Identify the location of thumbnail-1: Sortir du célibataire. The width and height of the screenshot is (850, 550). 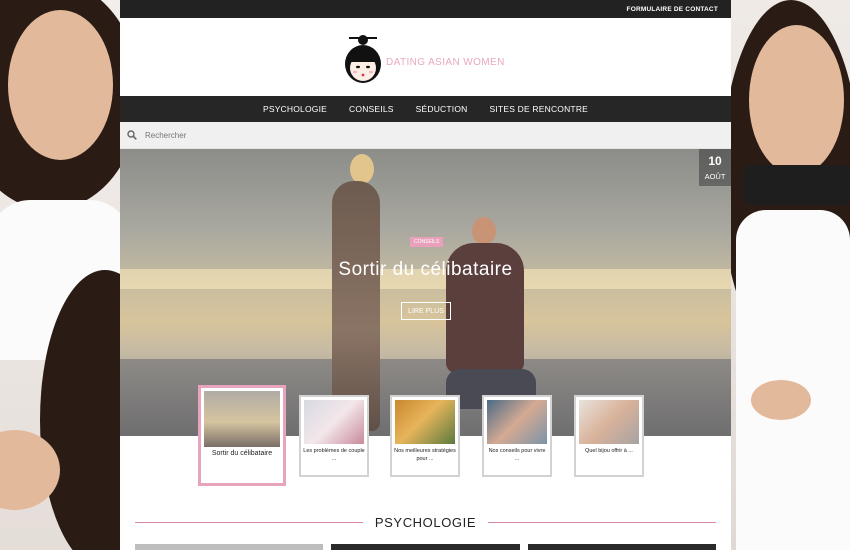
(242, 435).